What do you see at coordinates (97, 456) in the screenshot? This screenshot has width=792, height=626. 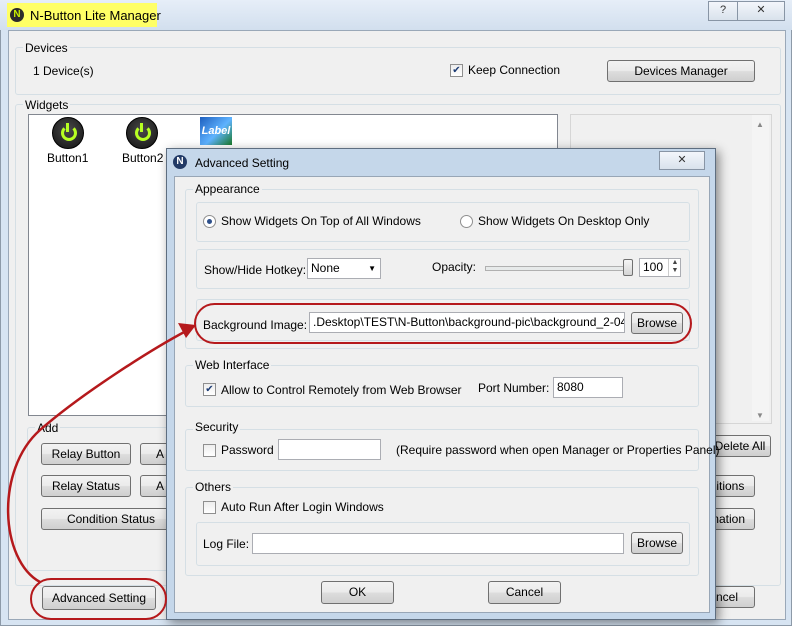 I see `arrow-curve` at bounding box center [97, 456].